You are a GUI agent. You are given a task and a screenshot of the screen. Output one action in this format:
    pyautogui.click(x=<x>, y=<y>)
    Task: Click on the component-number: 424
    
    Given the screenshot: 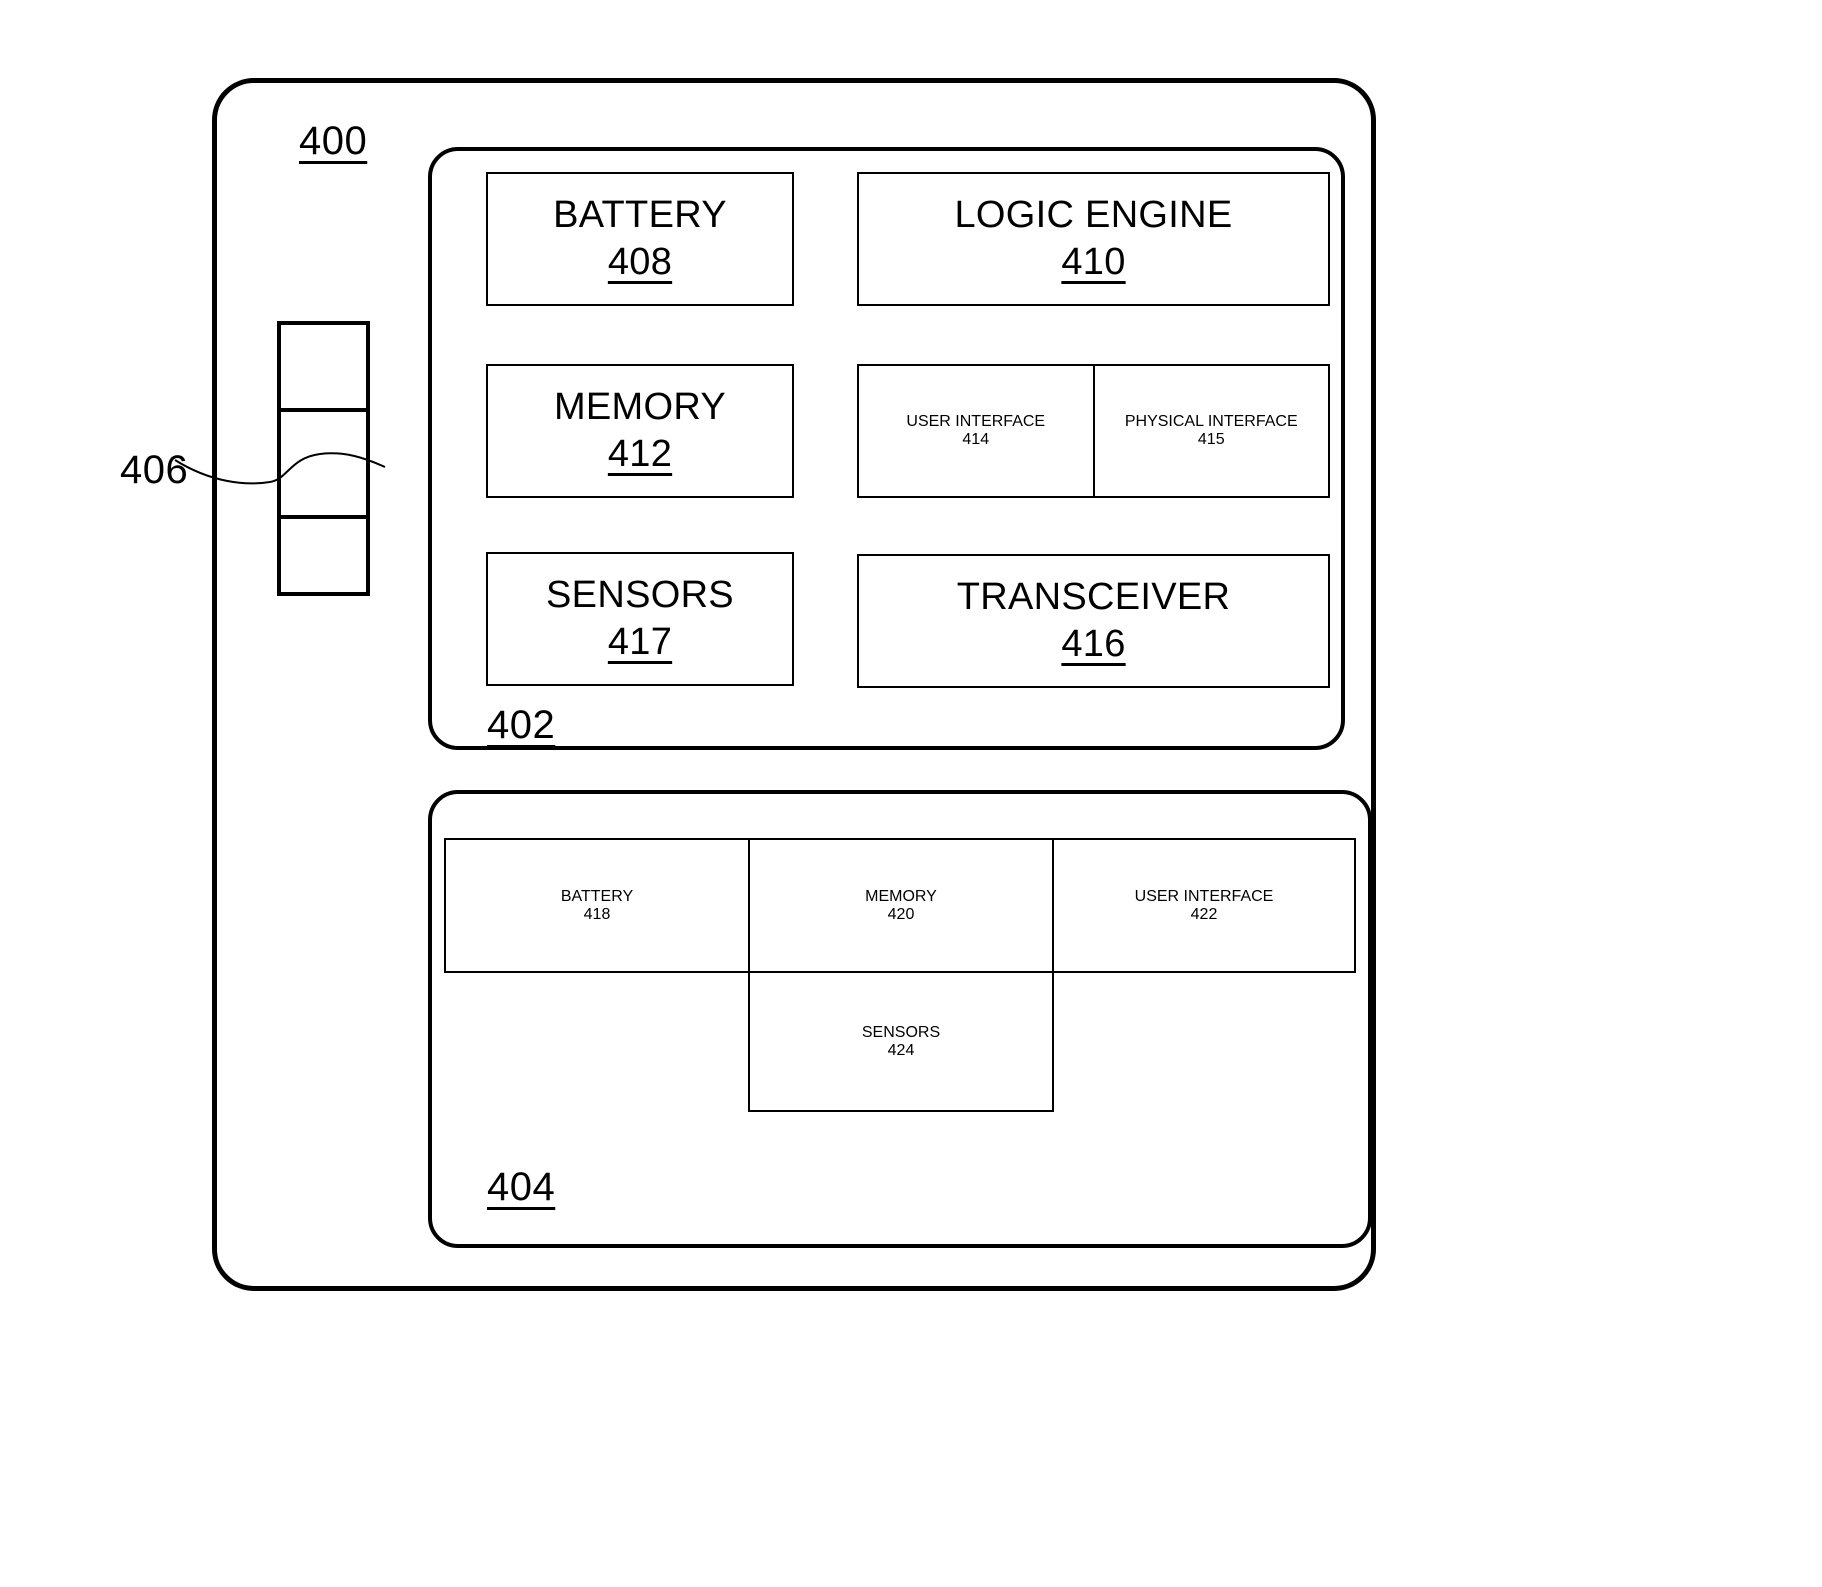 What is the action you would take?
    pyautogui.click(x=901, y=1050)
    